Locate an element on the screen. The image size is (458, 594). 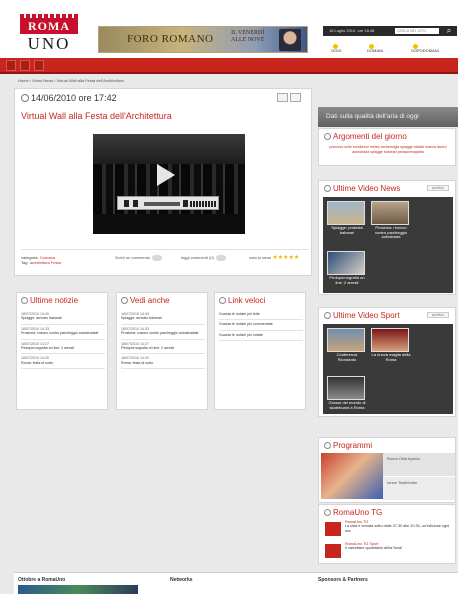
tag-links: architettura Festa is located at coordinates (45, 262).